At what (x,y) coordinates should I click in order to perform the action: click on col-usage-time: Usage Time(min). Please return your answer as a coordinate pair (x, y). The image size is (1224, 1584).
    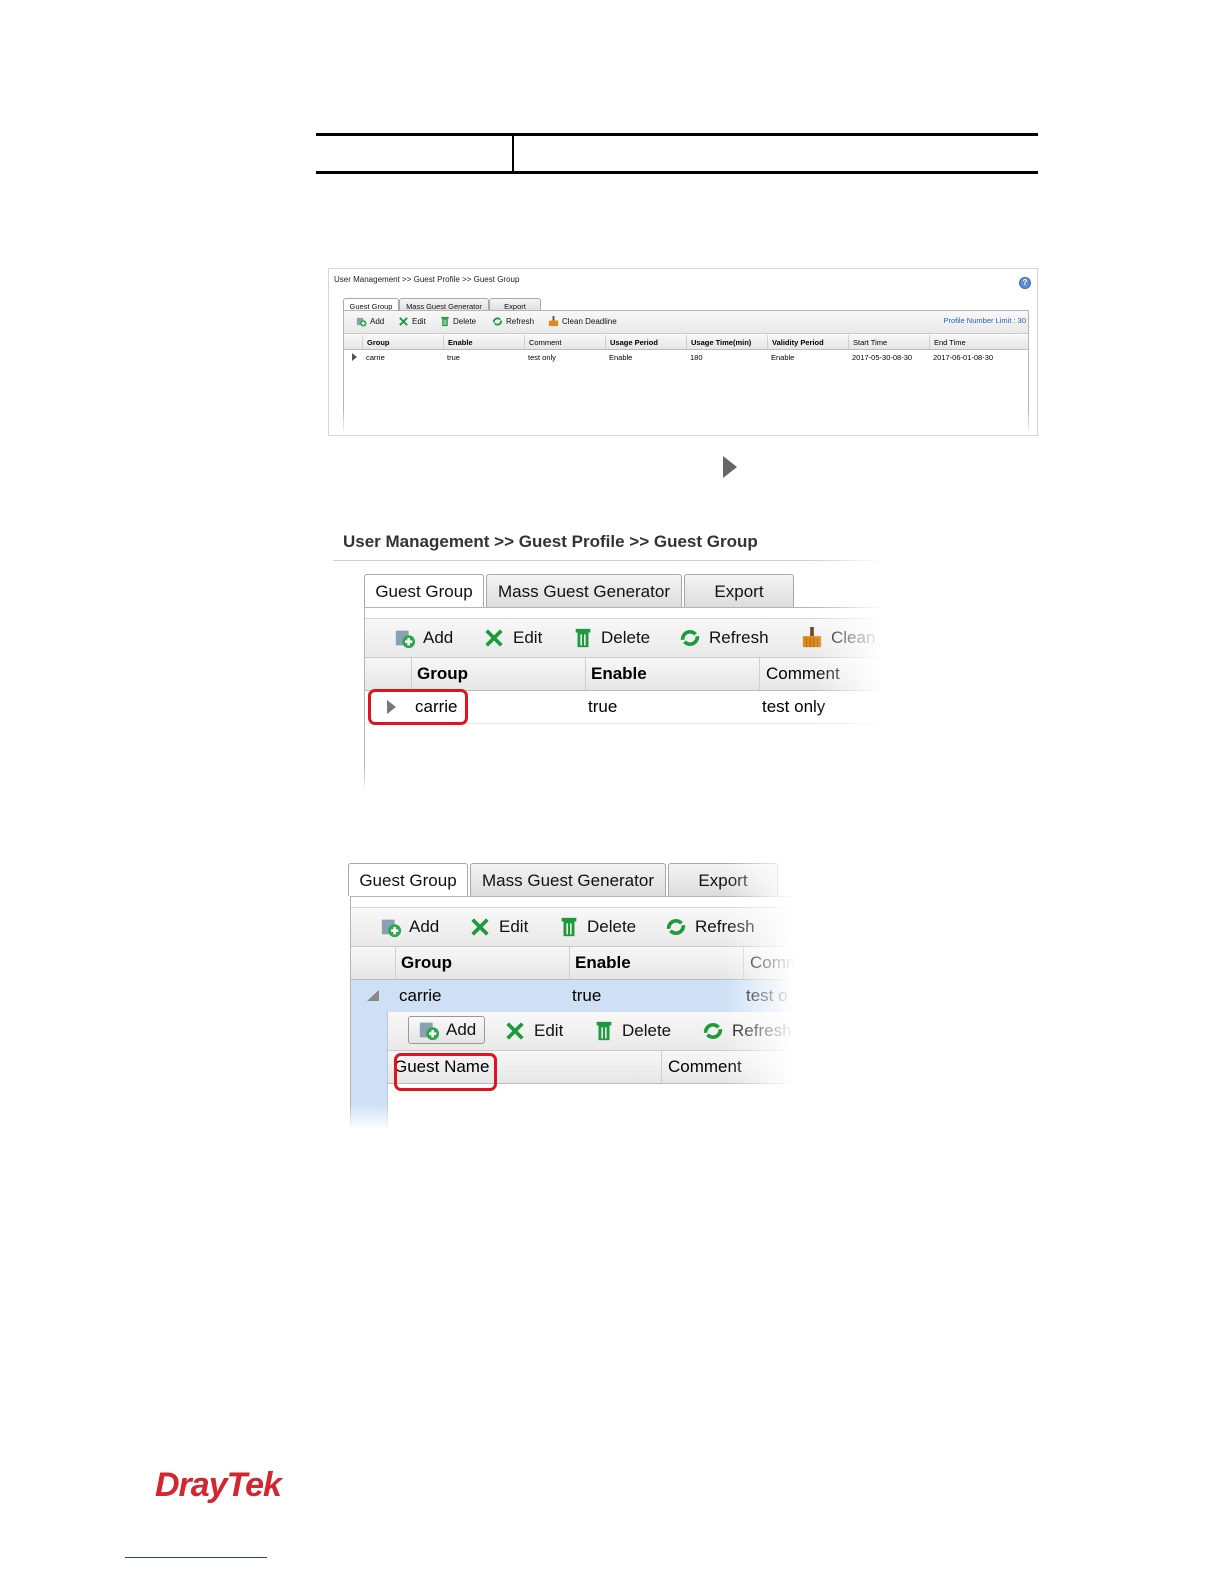
    Looking at the image, I should click on (726, 342).